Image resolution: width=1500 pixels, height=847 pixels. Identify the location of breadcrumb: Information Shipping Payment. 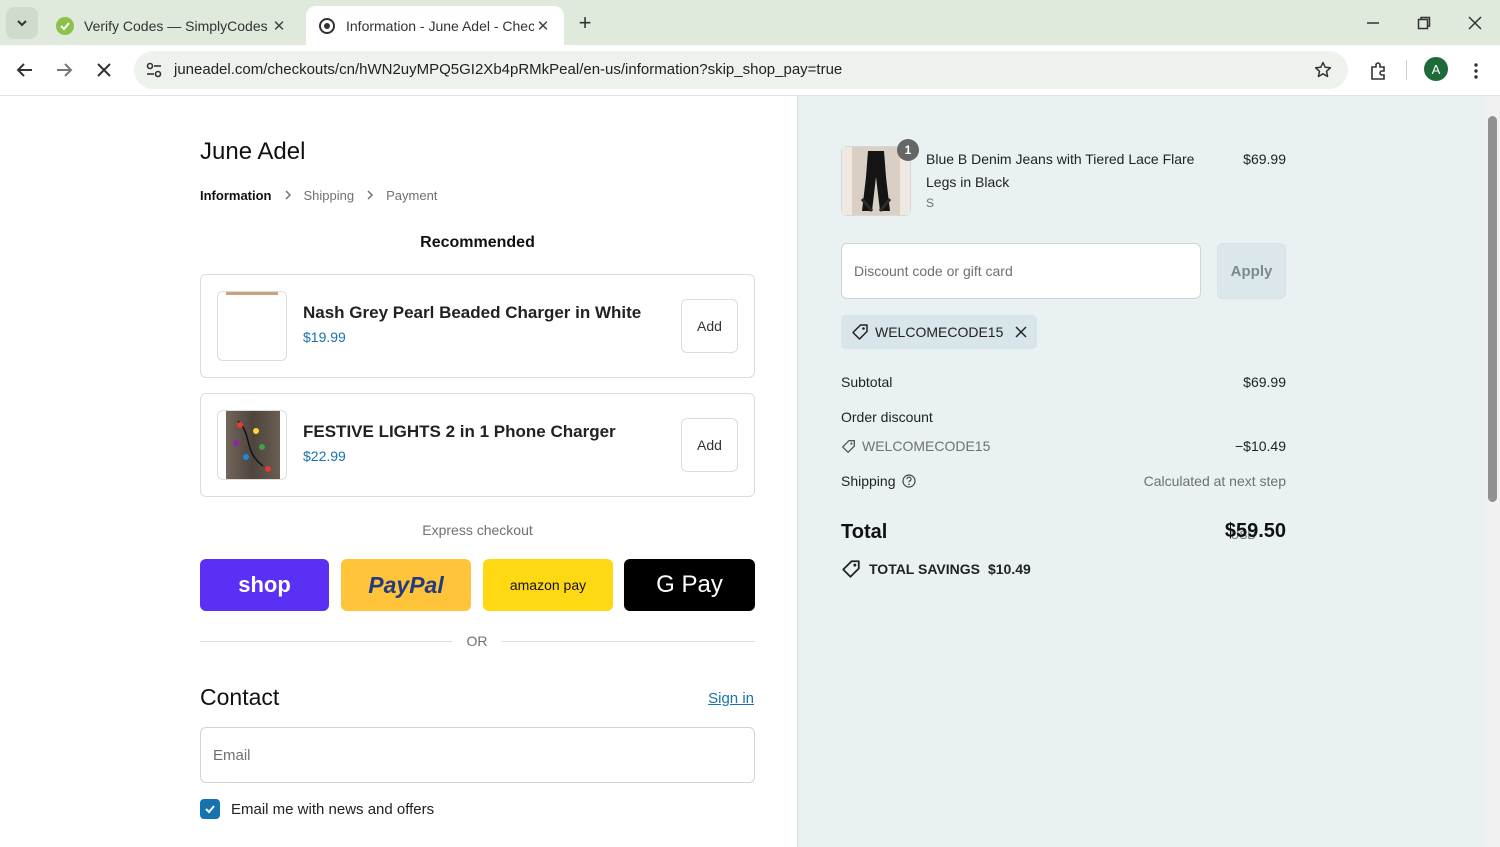
(318, 195).